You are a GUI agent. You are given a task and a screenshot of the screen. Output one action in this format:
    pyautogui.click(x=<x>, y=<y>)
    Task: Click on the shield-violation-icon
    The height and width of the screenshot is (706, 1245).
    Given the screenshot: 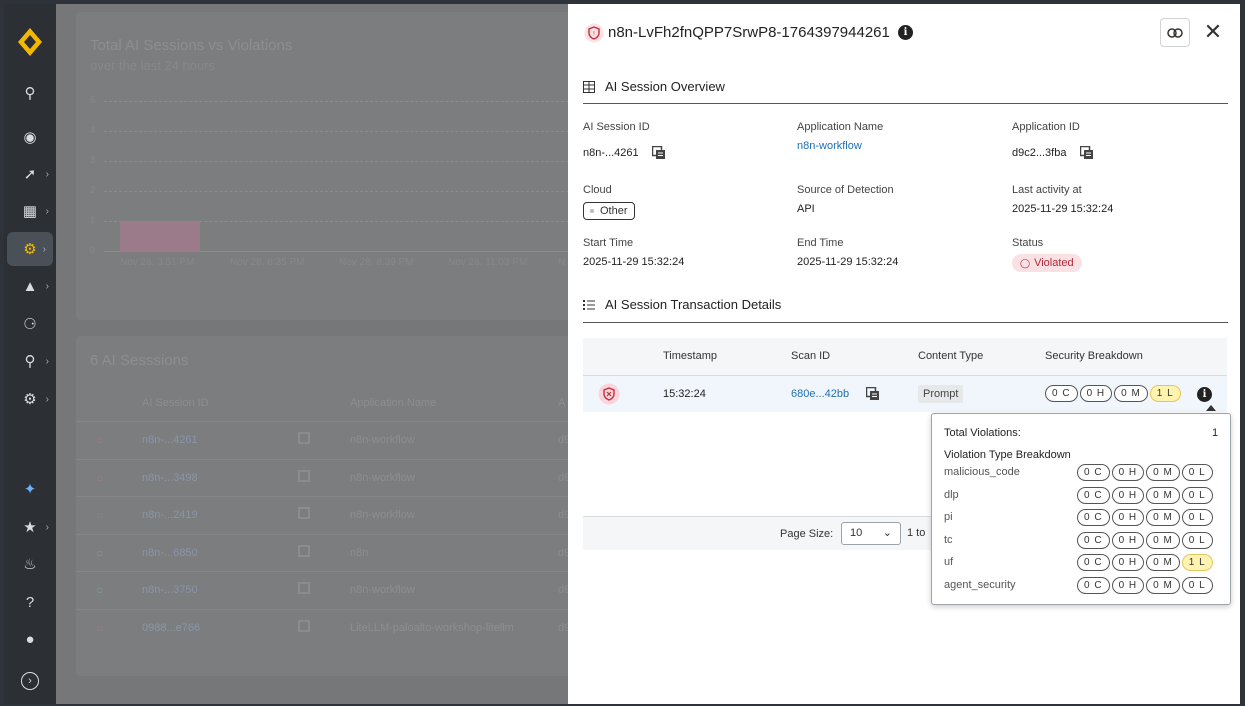 What is the action you would take?
    pyautogui.click(x=609, y=394)
    